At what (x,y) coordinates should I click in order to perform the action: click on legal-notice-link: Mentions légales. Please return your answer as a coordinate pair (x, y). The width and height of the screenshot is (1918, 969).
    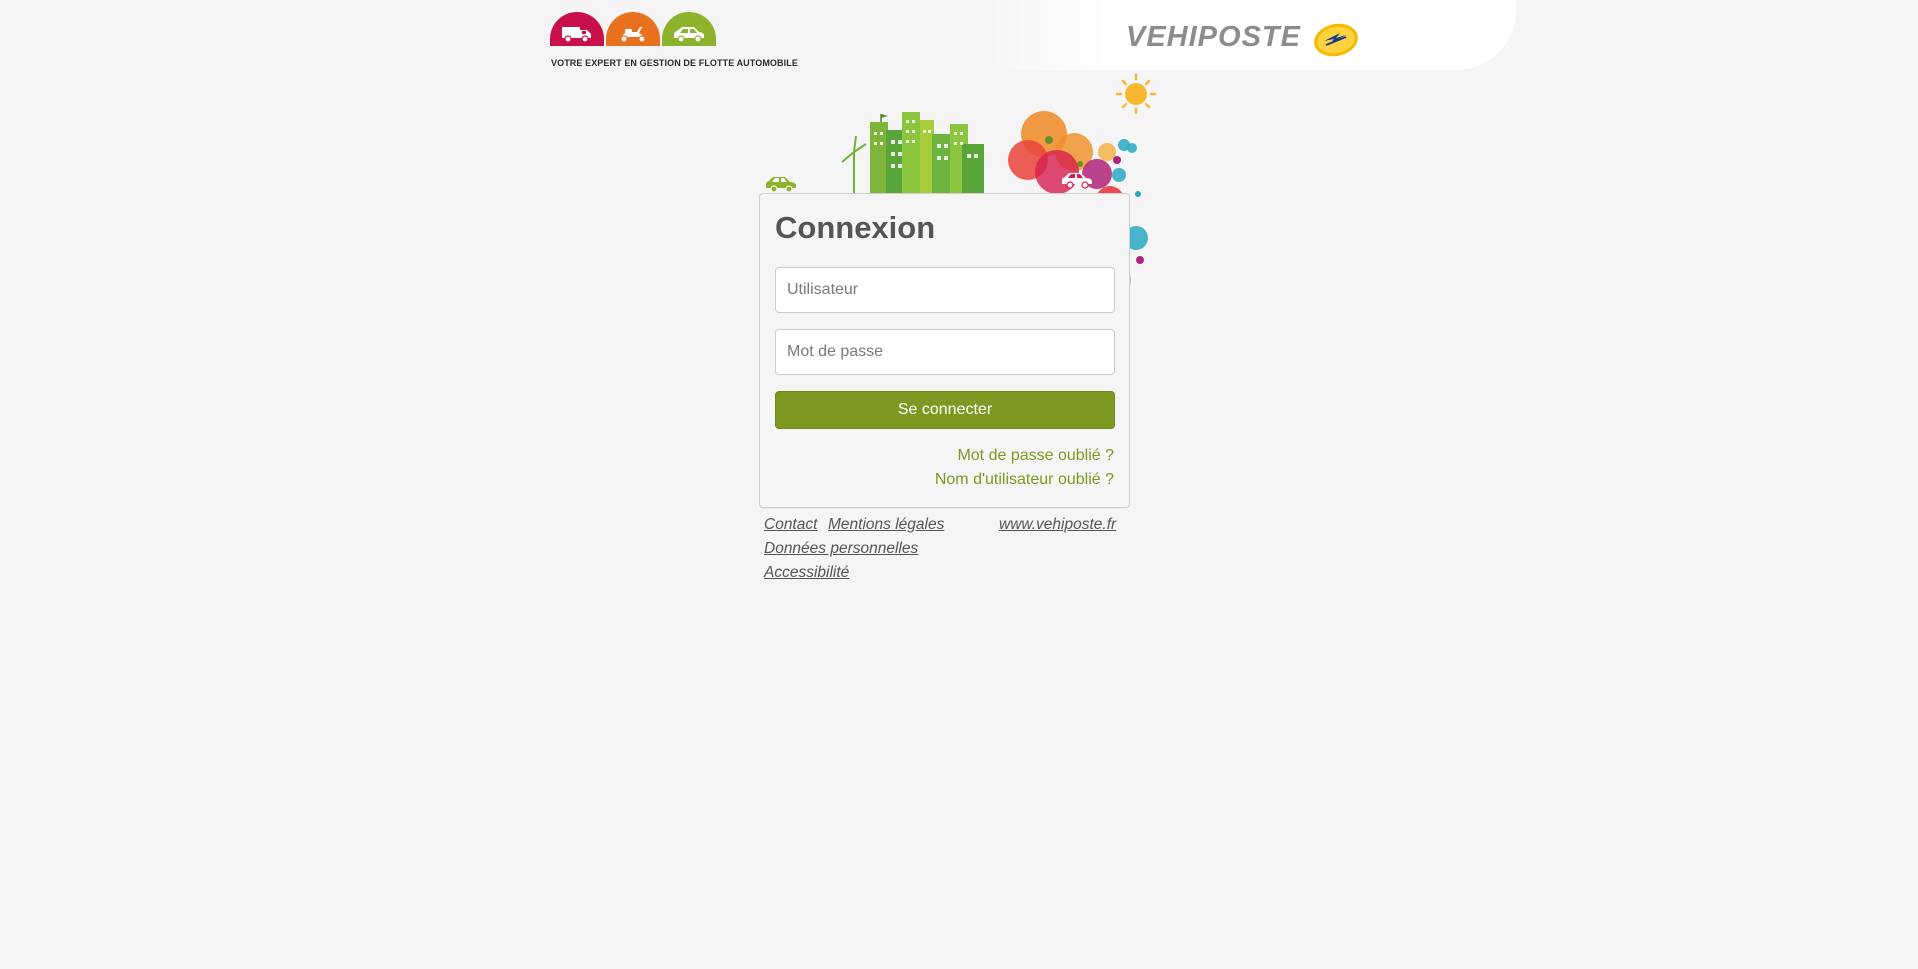
    Looking at the image, I should click on (886, 525).